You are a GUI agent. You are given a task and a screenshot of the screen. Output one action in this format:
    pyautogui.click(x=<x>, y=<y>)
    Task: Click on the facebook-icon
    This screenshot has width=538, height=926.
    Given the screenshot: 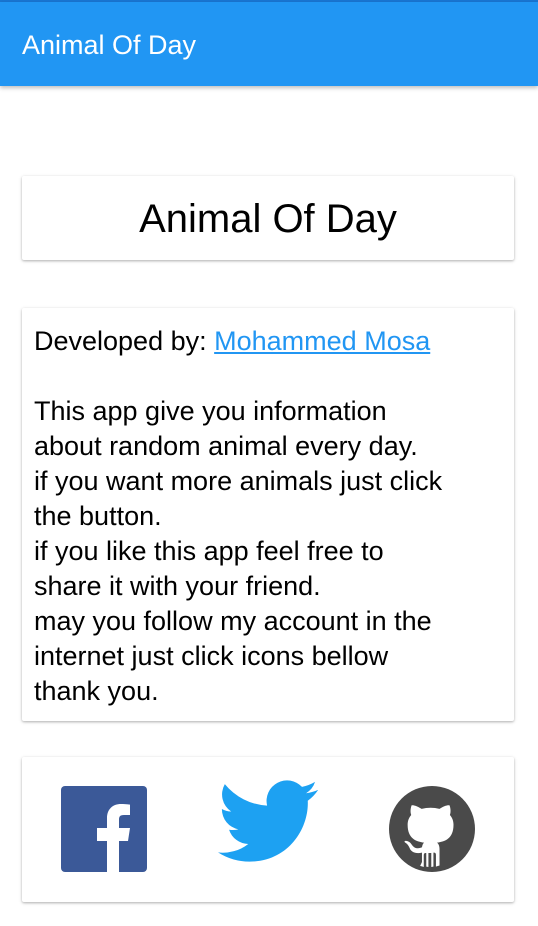 What is the action you would take?
    pyautogui.click(x=104, y=829)
    